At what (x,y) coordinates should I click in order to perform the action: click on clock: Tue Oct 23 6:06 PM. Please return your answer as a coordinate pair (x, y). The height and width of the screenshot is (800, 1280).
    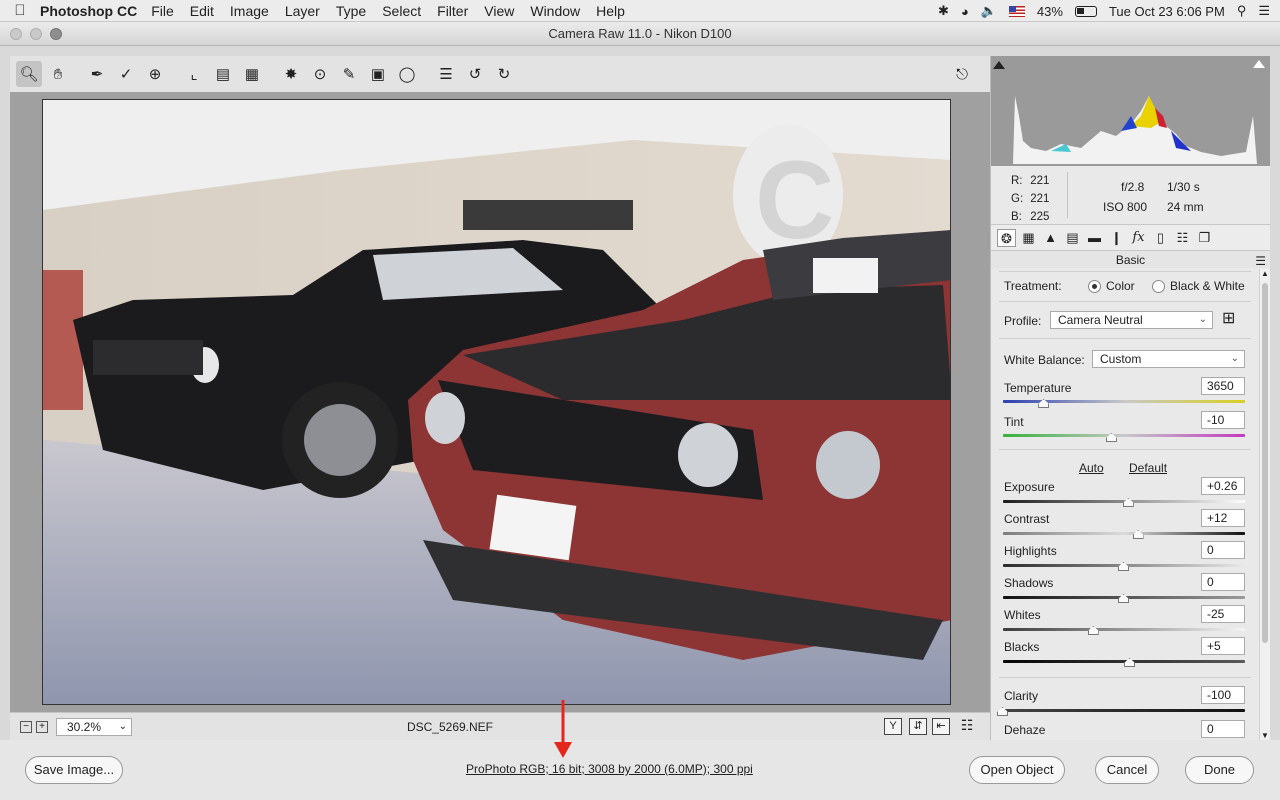
    Looking at the image, I should click on (1167, 11).